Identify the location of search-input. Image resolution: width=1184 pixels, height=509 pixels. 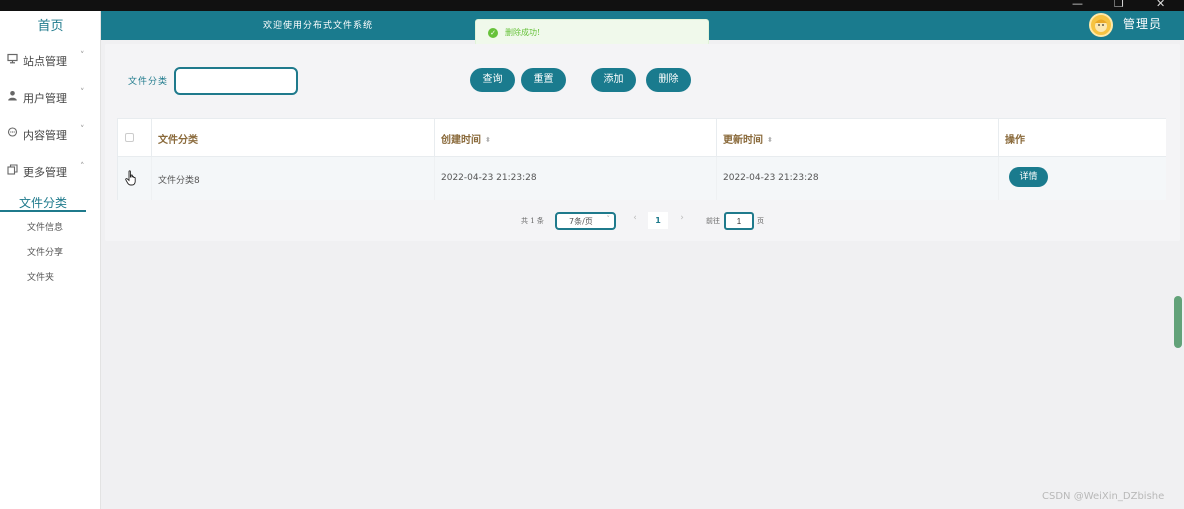
(236, 81).